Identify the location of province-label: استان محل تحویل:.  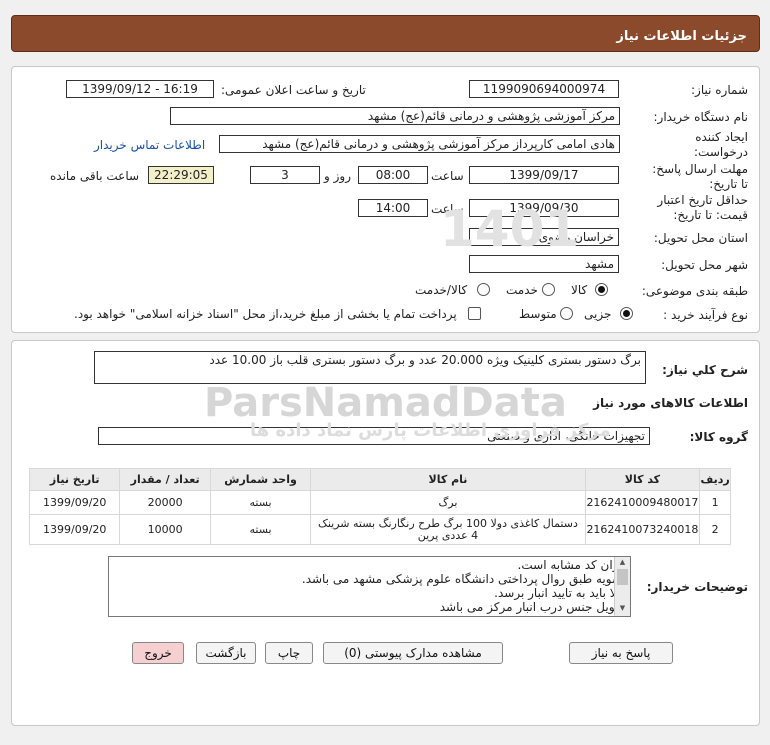
(700, 238).